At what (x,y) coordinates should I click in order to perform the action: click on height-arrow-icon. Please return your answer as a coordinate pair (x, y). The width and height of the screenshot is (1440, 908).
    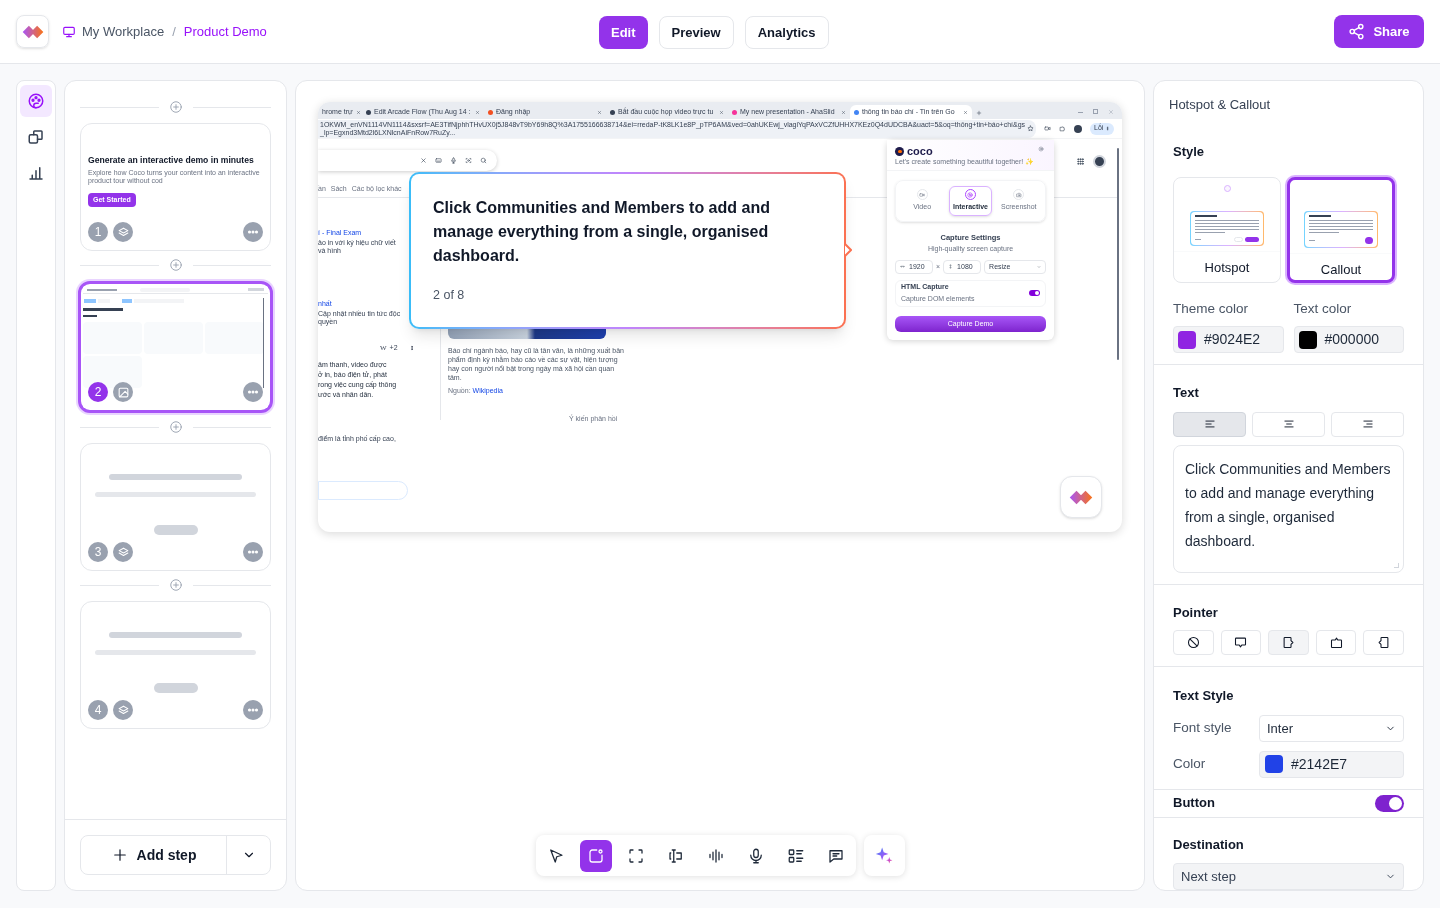
    Looking at the image, I should click on (951, 267).